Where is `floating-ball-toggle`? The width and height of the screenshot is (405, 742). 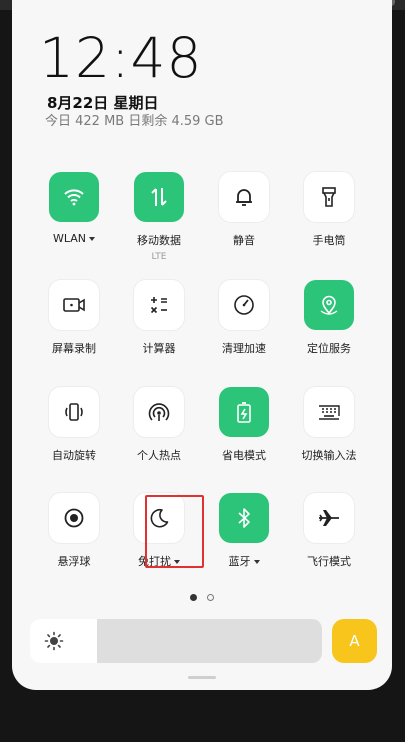 floating-ball-toggle is located at coordinates (74, 518).